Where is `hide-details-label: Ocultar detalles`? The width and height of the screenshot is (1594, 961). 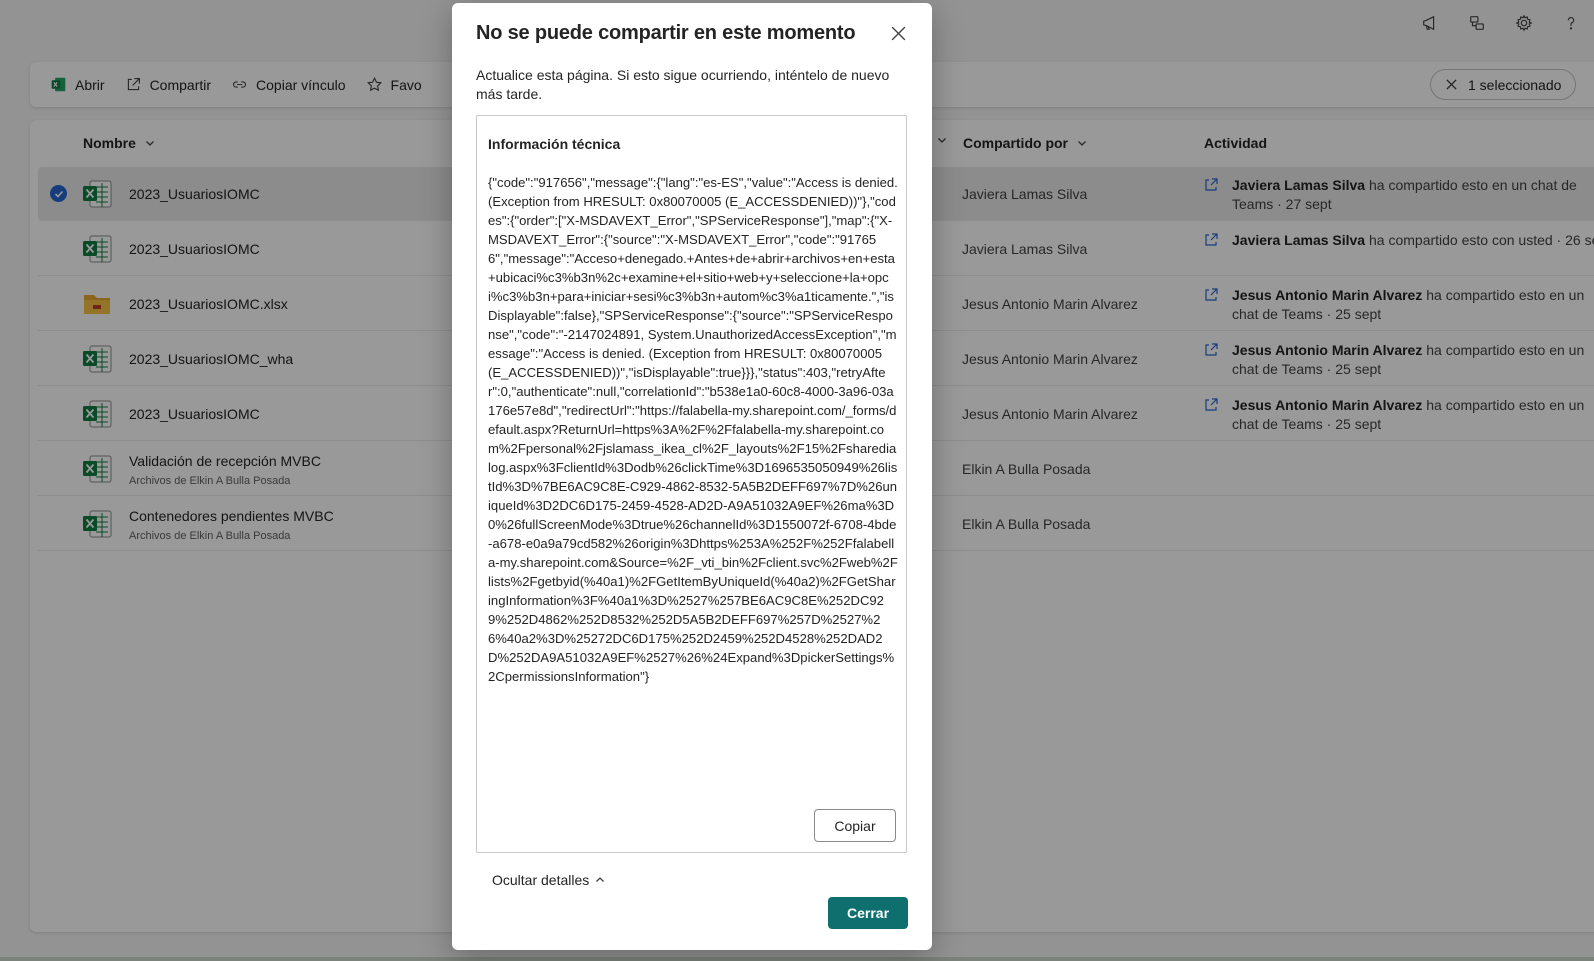 hide-details-label: Ocultar detalles is located at coordinates (541, 880).